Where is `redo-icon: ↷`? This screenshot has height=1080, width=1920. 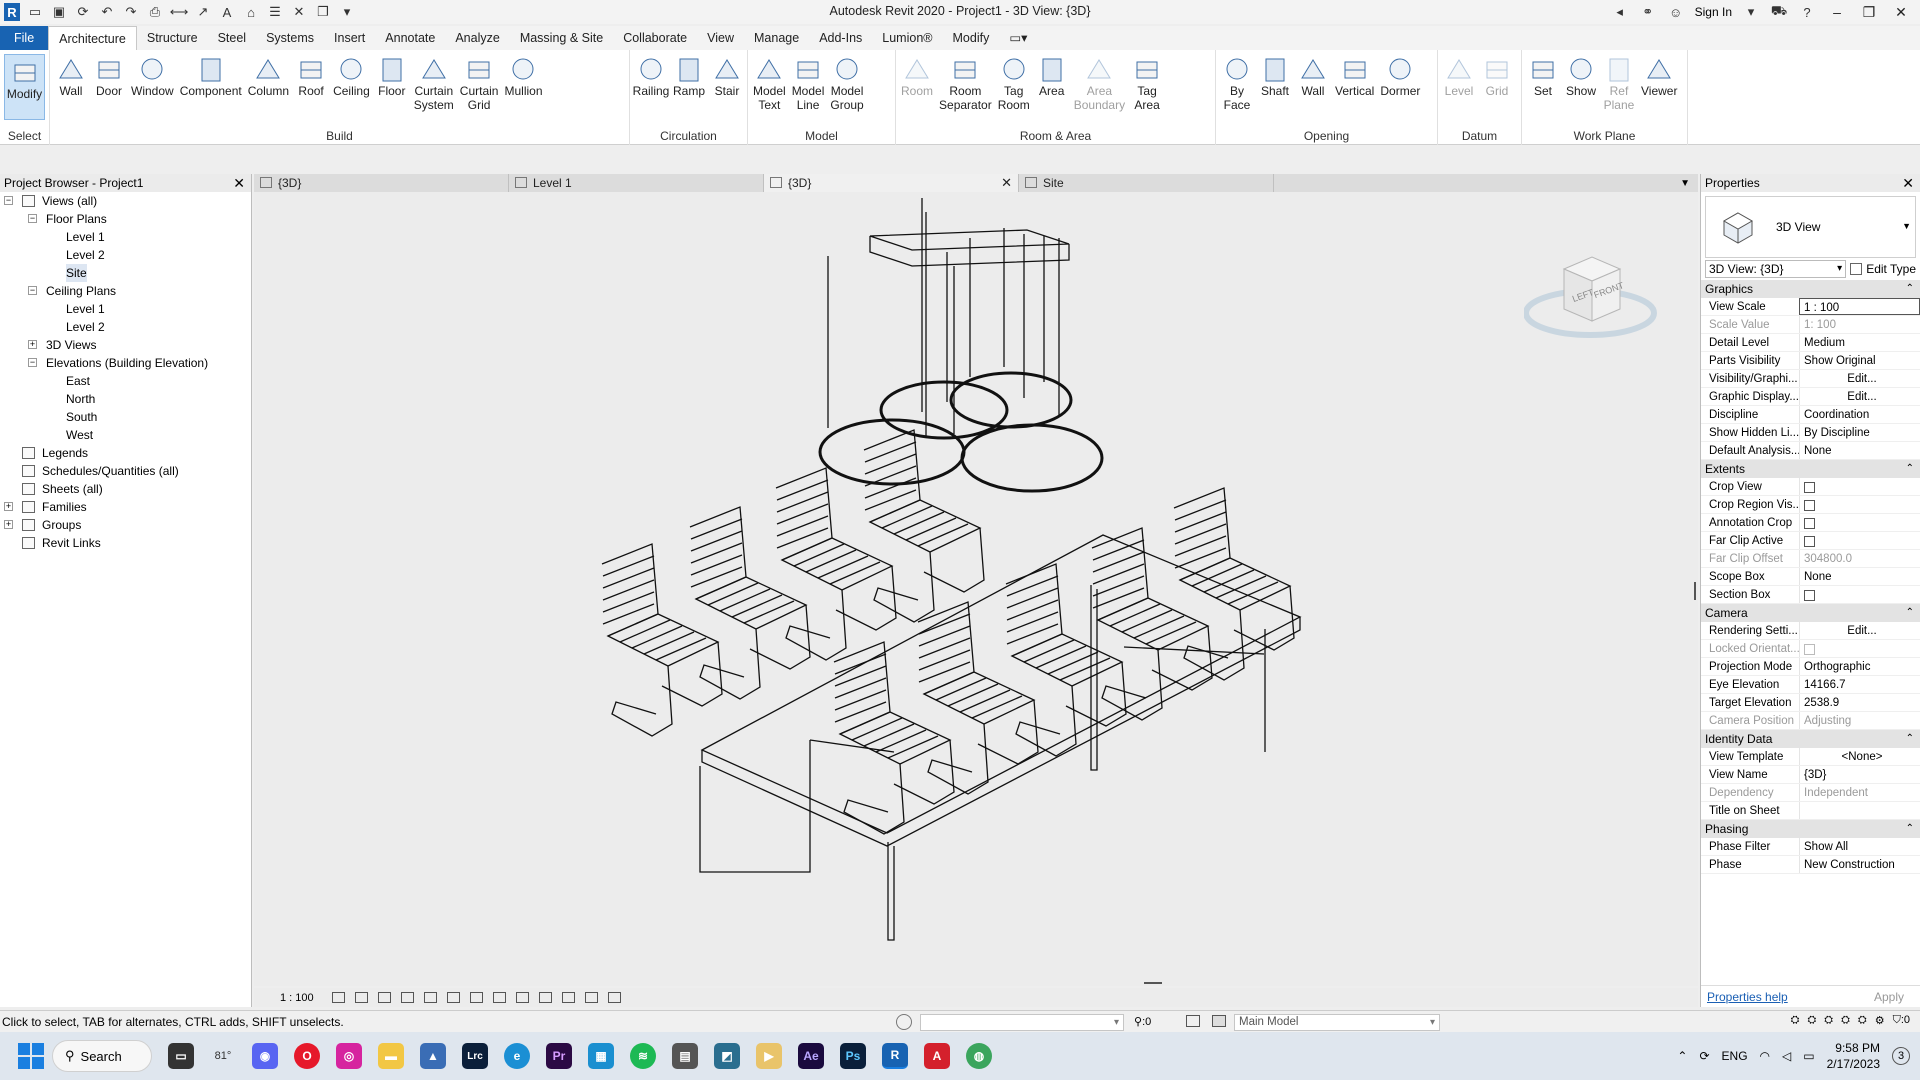
redo-icon: ↷ is located at coordinates (131, 12).